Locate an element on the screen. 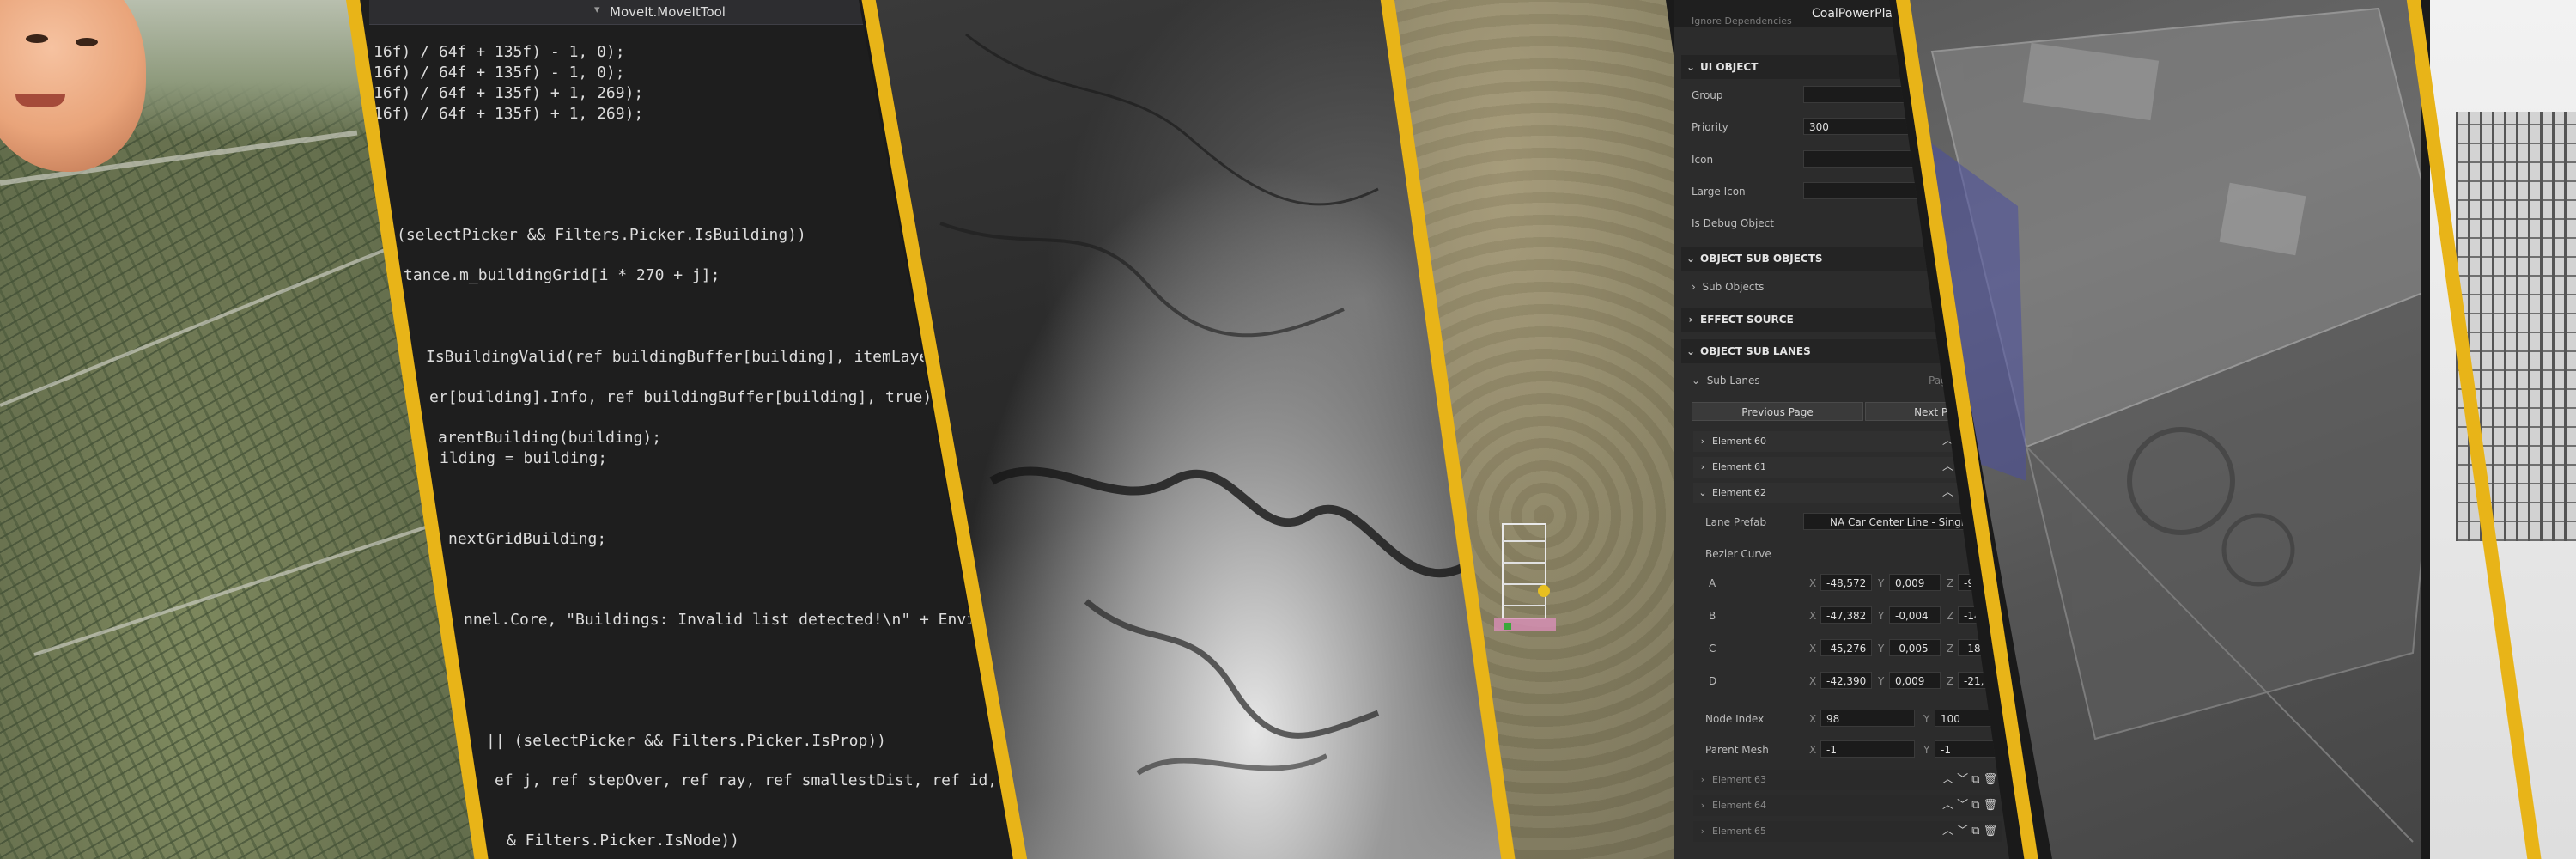 The height and width of the screenshot is (859, 2576). element-label: Element 63 is located at coordinates (1740, 780).